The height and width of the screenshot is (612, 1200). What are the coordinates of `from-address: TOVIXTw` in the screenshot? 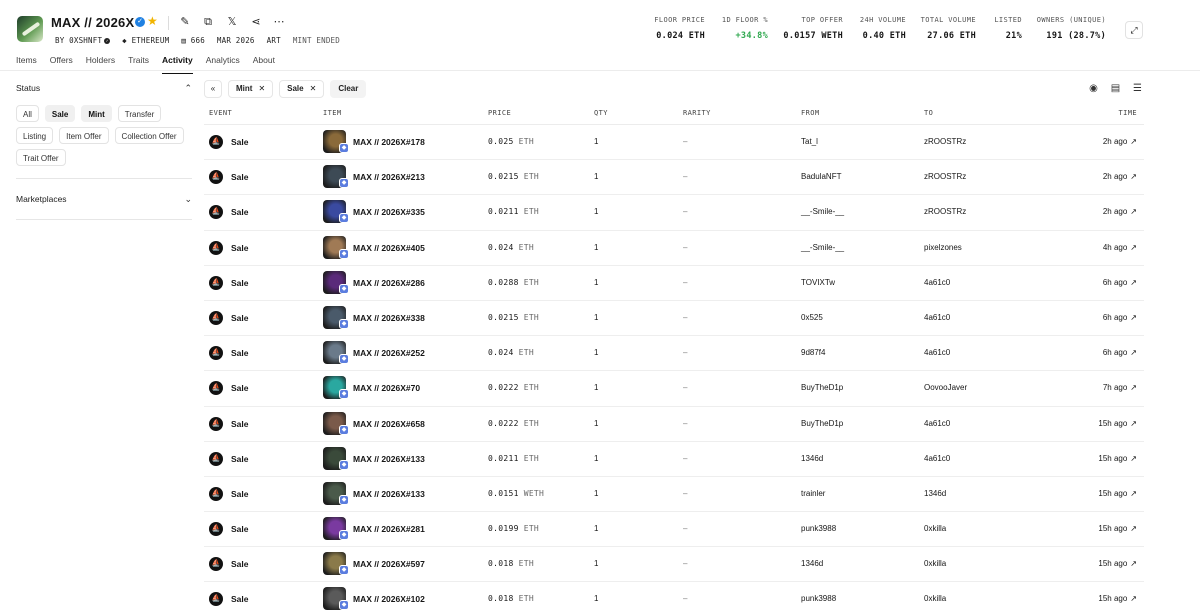 It's located at (818, 283).